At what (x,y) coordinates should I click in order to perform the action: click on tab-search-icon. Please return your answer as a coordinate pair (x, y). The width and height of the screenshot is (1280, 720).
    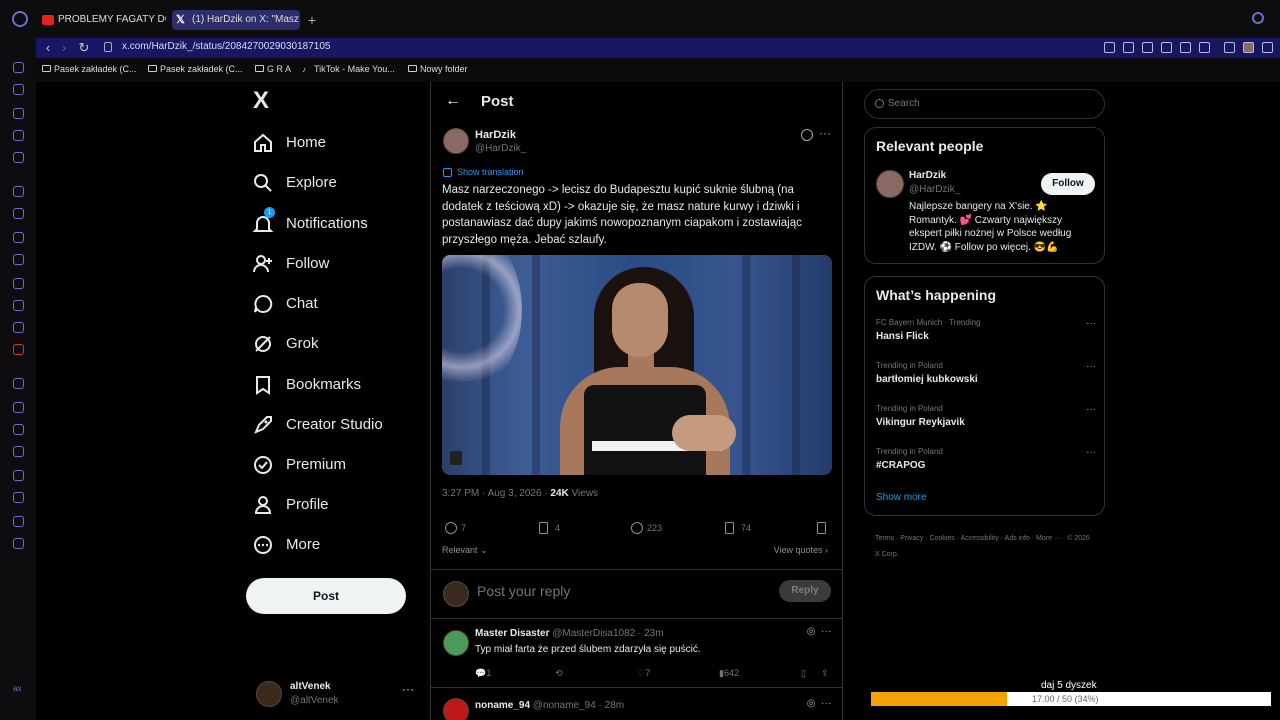
    Looking at the image, I should click on (1258, 18).